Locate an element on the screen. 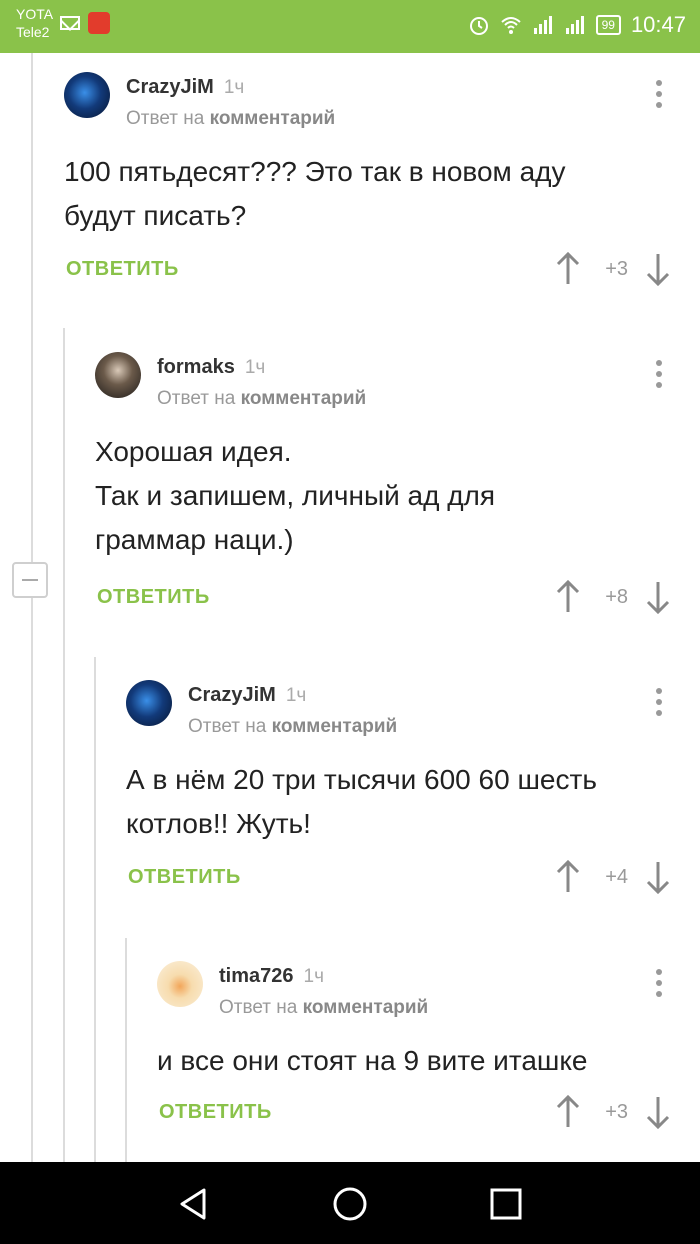  huawei-notification-icon is located at coordinates (99, 23).